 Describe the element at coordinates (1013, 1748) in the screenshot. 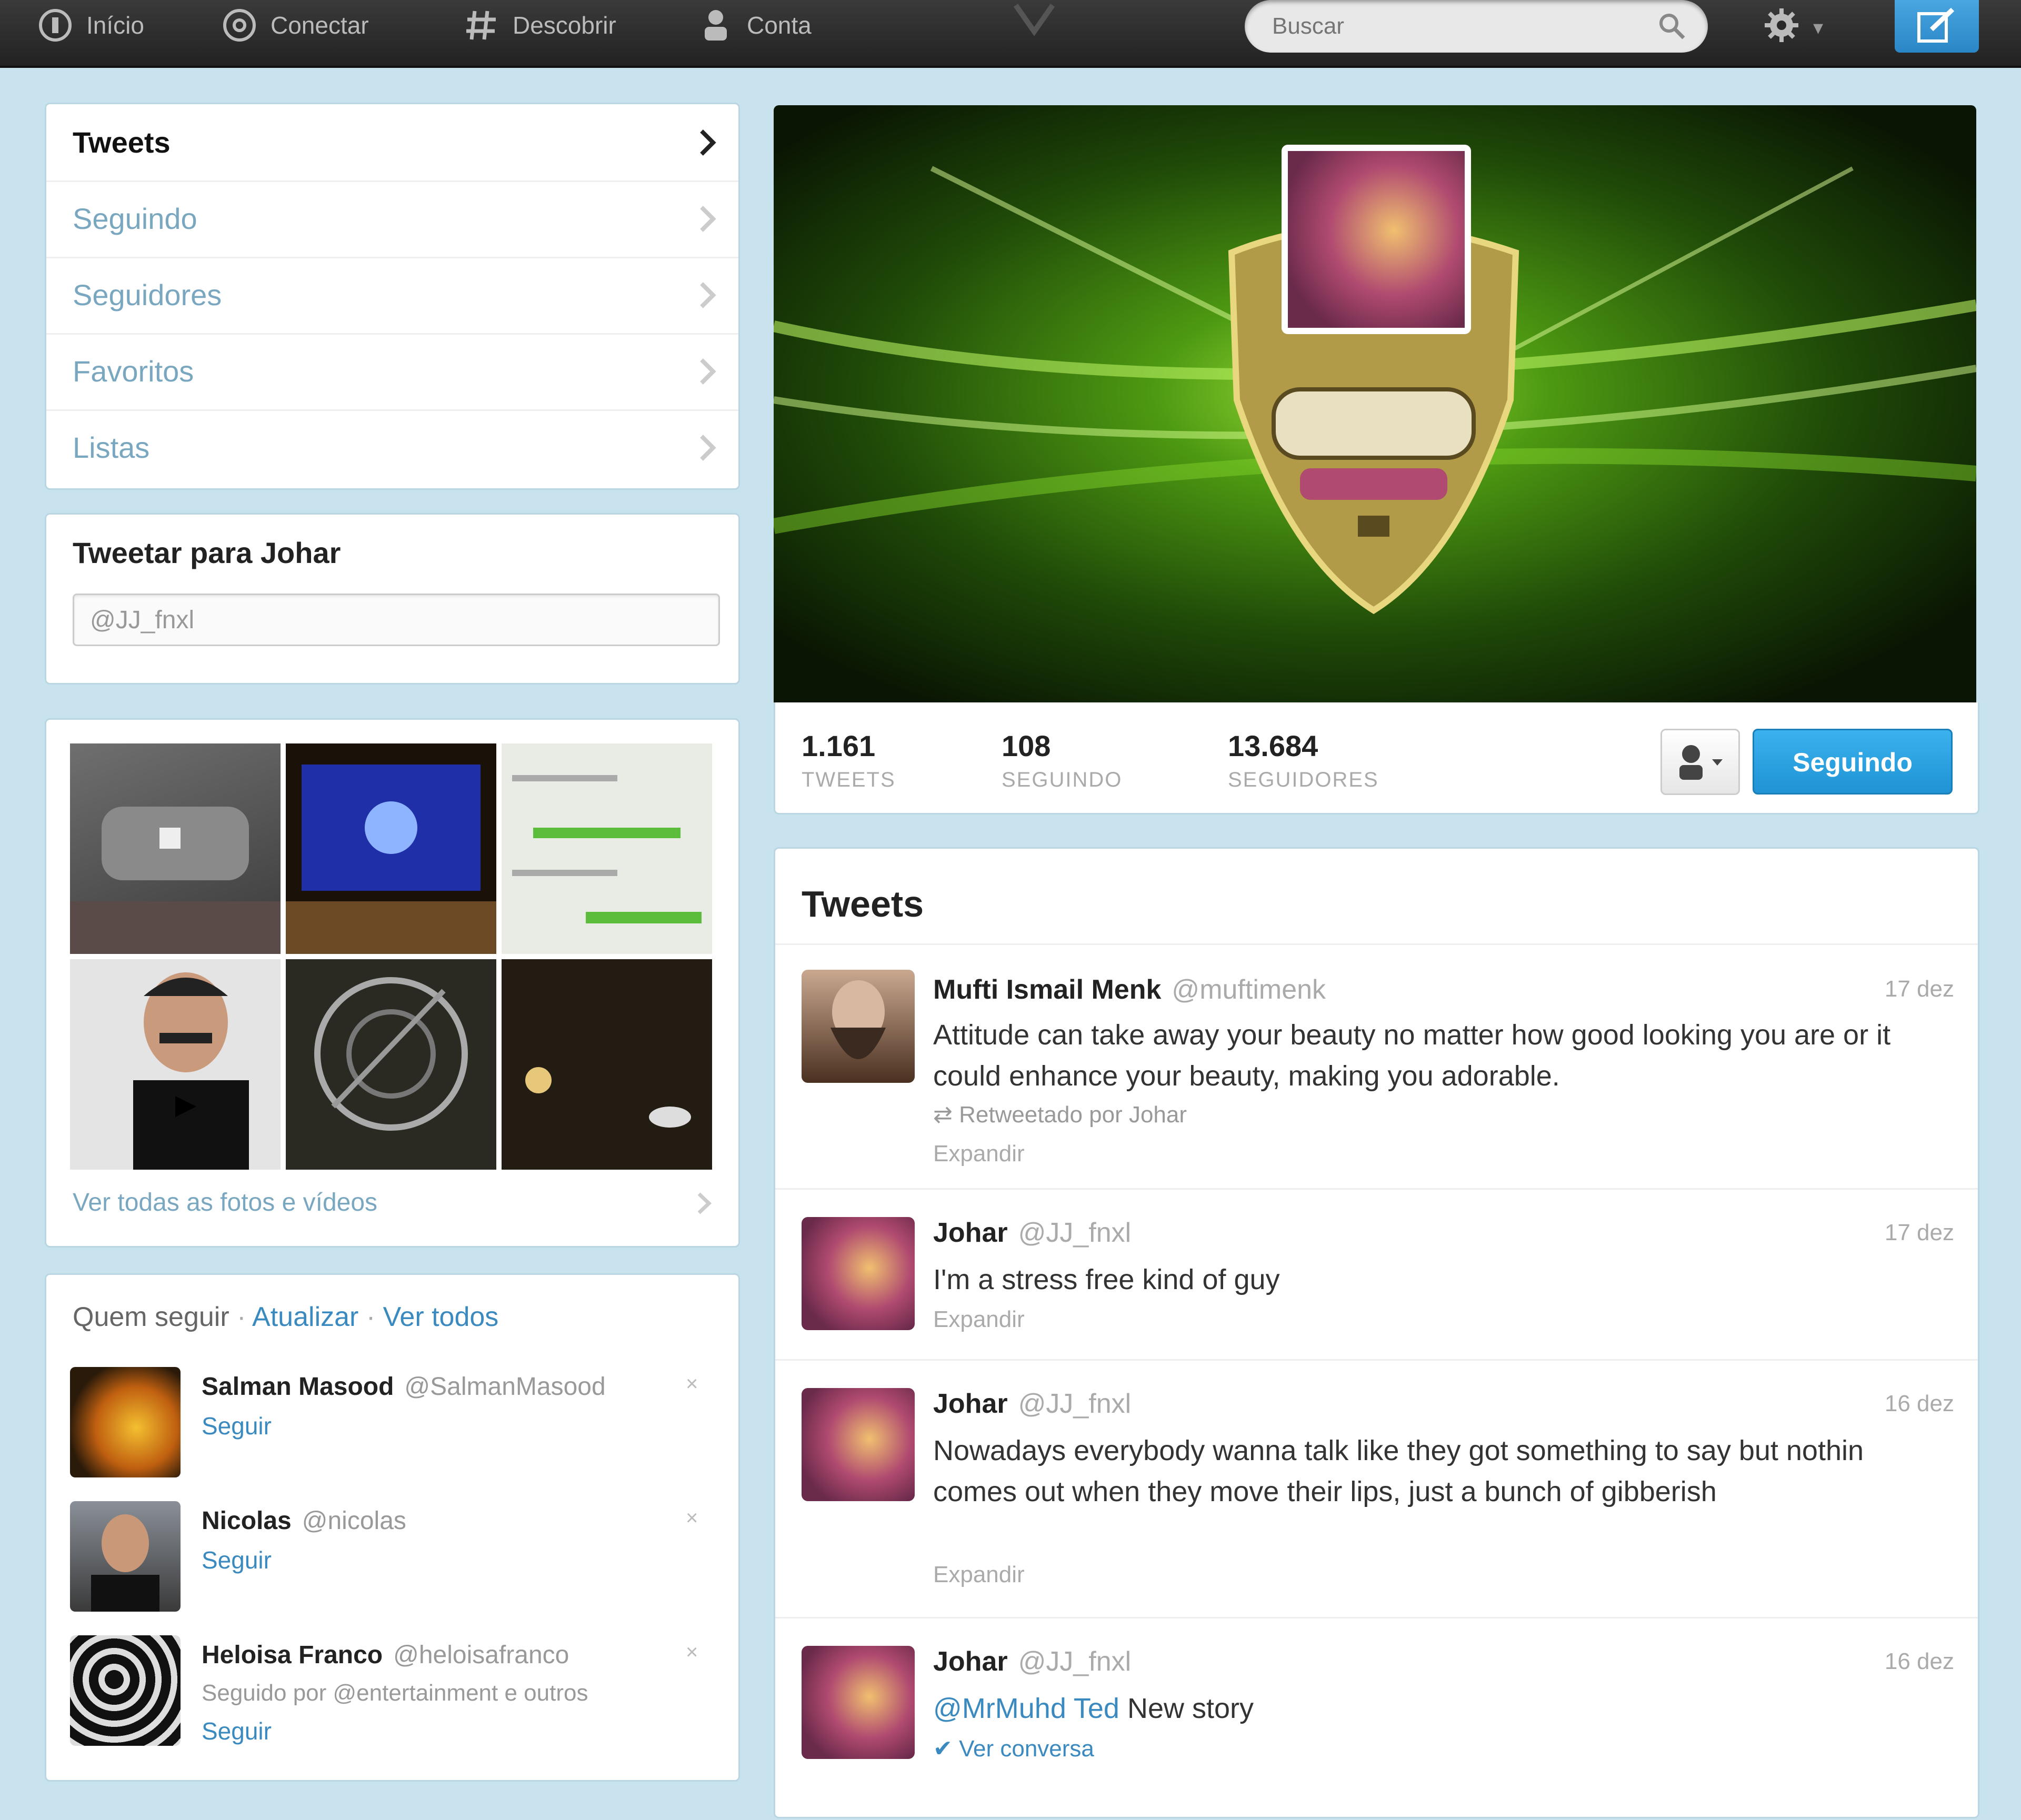

I see `view-conversation-link: ✔ Ver conversa` at that location.